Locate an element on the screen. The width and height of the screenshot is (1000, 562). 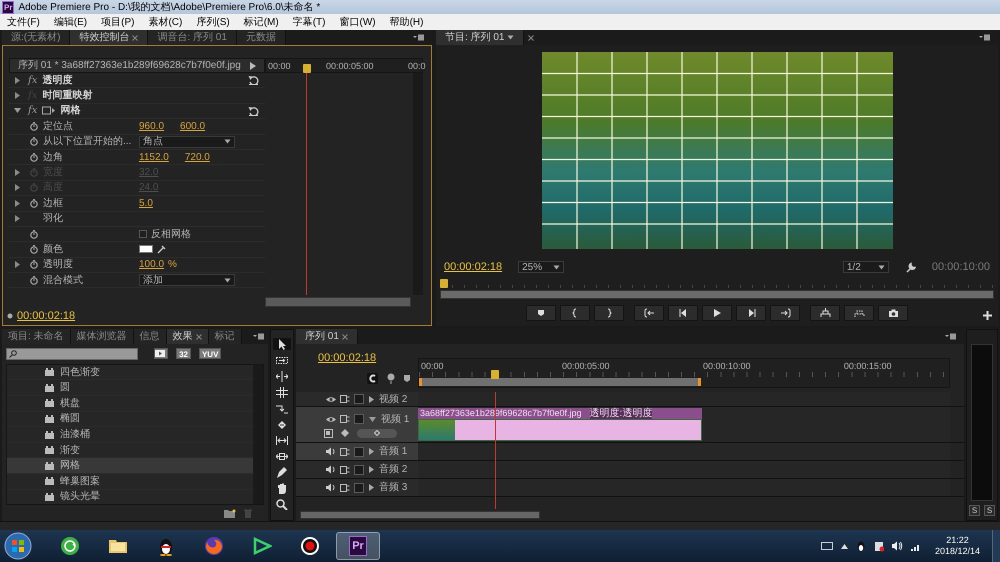
panel-tab: 元数据 is located at coordinates (261, 37).